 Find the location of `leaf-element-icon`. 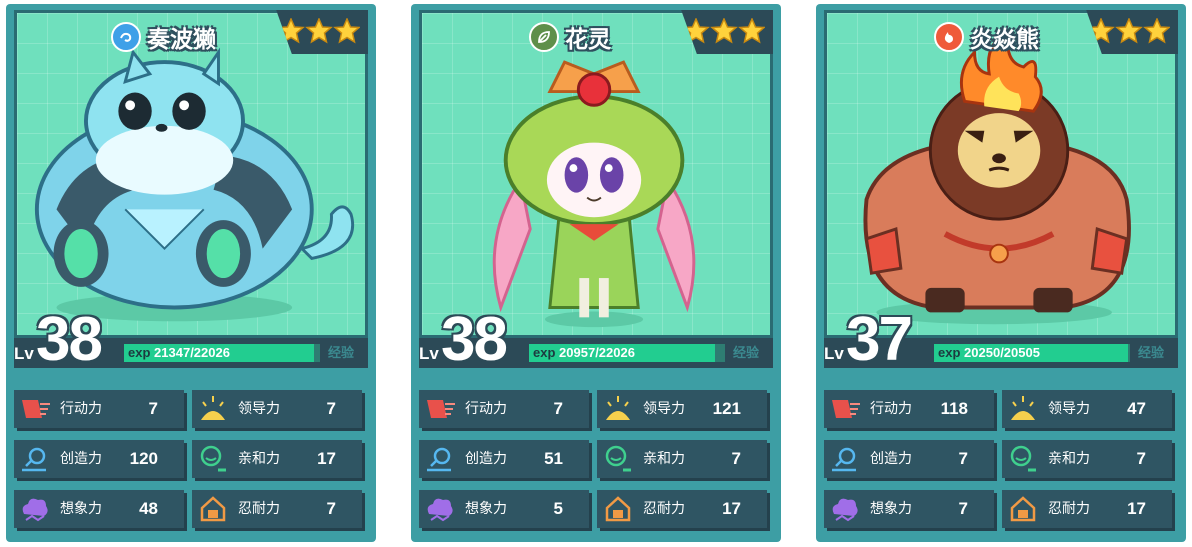

leaf-element-icon is located at coordinates (544, 37).